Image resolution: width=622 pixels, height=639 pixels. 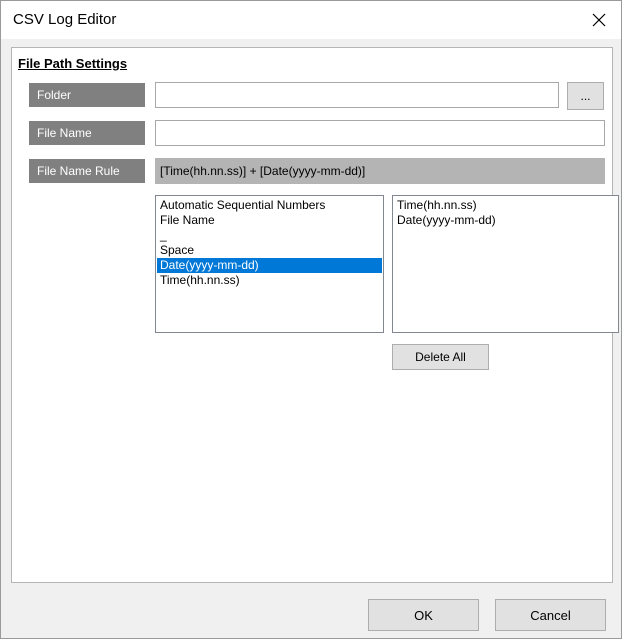 I want to click on section-title: File Path Settings, so click(x=73, y=63).